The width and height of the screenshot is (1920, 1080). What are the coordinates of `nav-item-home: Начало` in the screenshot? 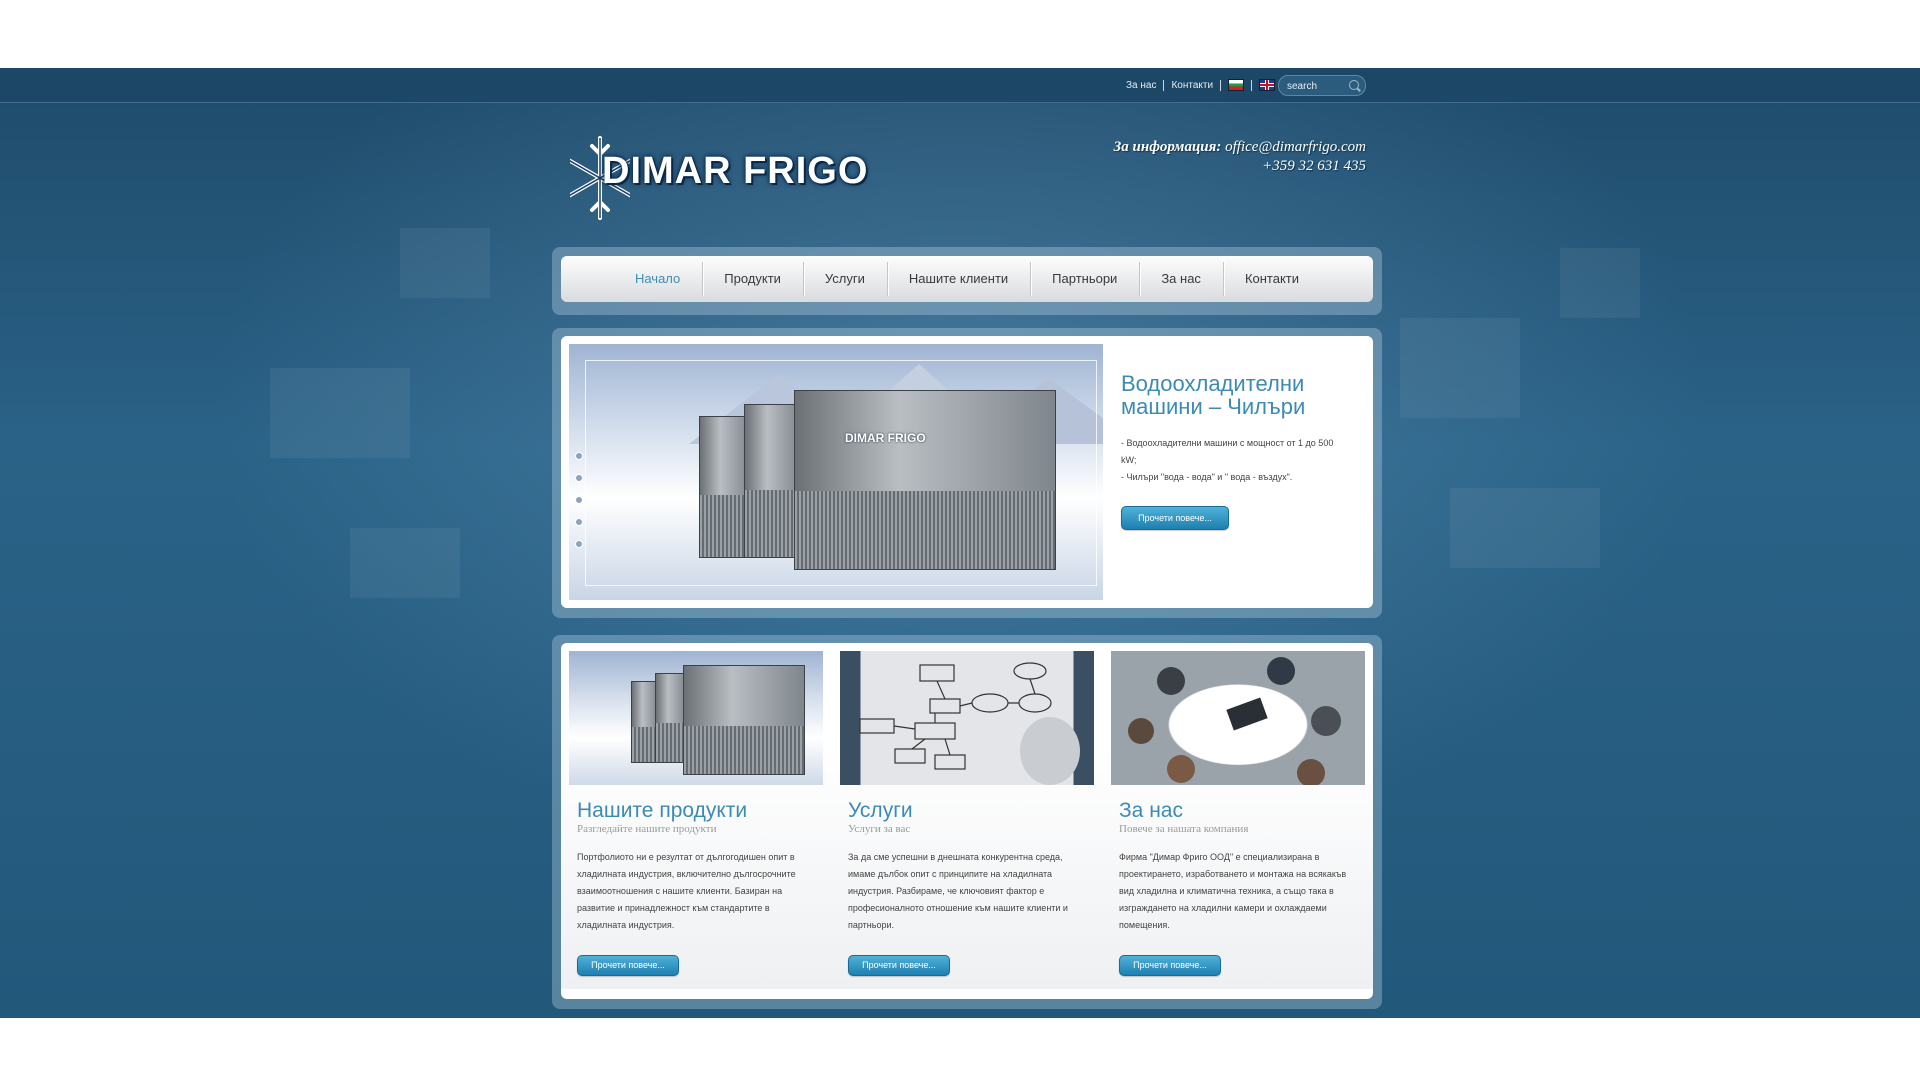 It's located at (657, 279).